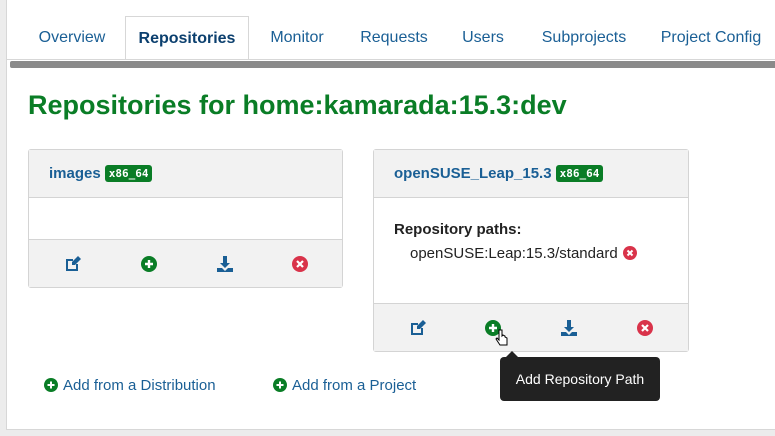 Image resolution: width=775 pixels, height=436 pixels. What do you see at coordinates (354, 385) in the screenshot?
I see `add-from-project-label: Add from a Project` at bounding box center [354, 385].